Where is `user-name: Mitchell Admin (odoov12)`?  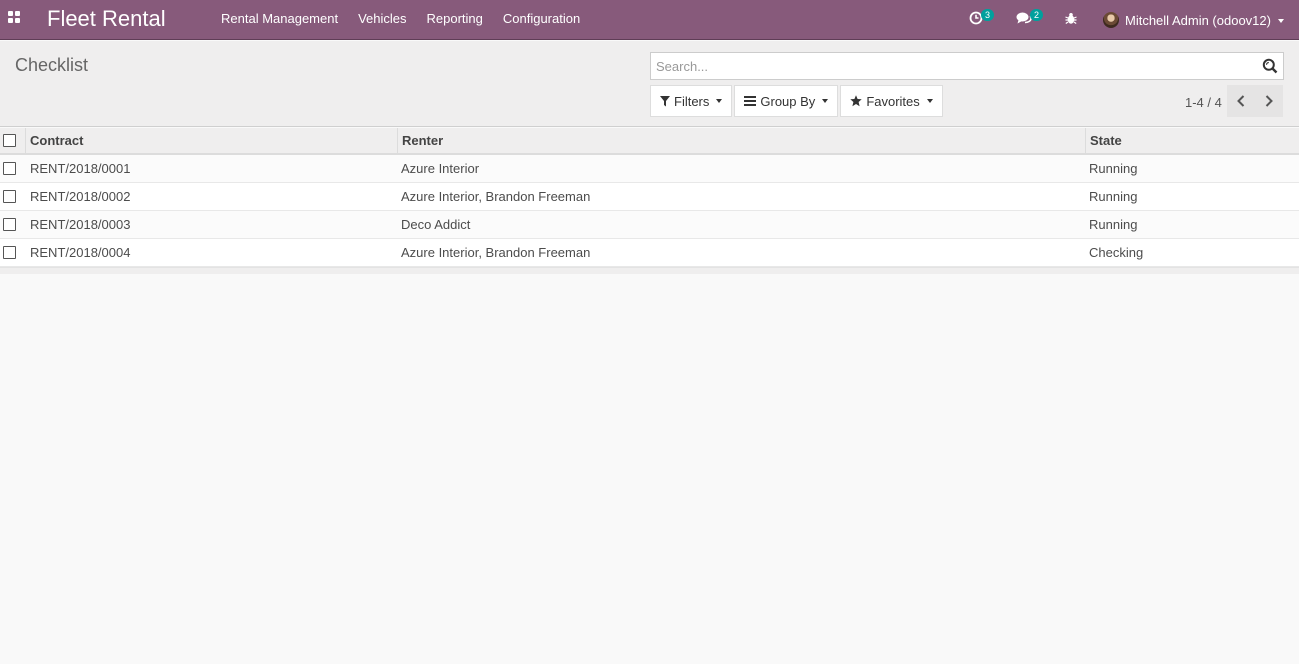 user-name: Mitchell Admin (odoov12) is located at coordinates (1198, 20).